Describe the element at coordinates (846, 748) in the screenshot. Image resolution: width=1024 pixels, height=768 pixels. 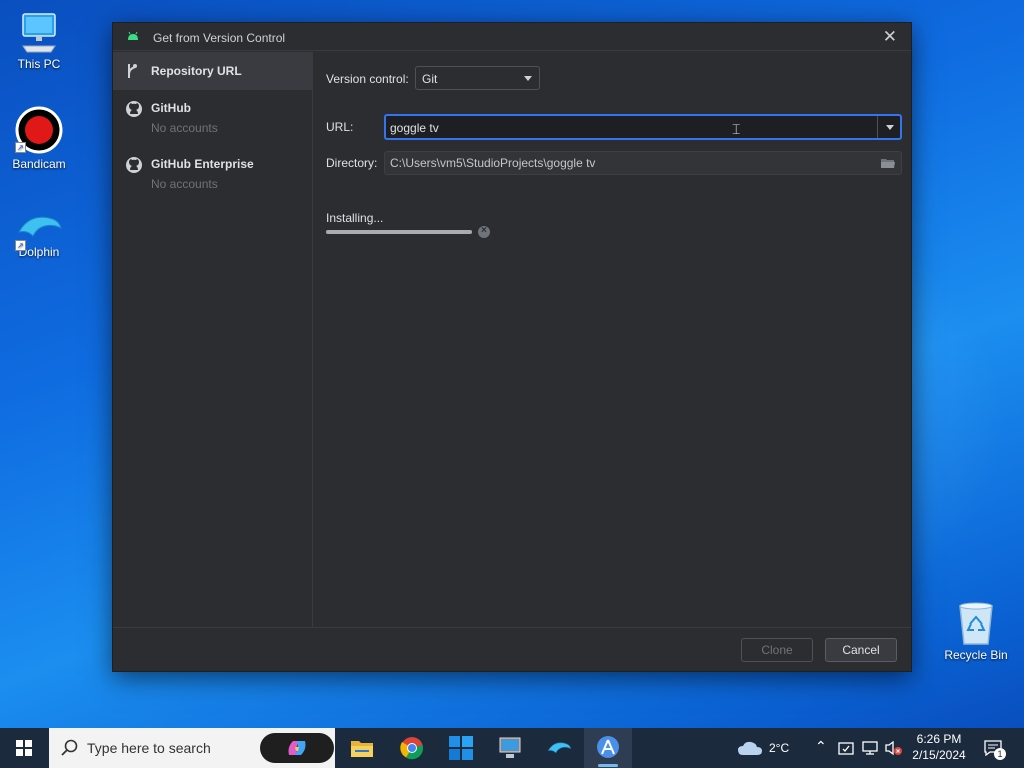
I see `security-icon` at that location.